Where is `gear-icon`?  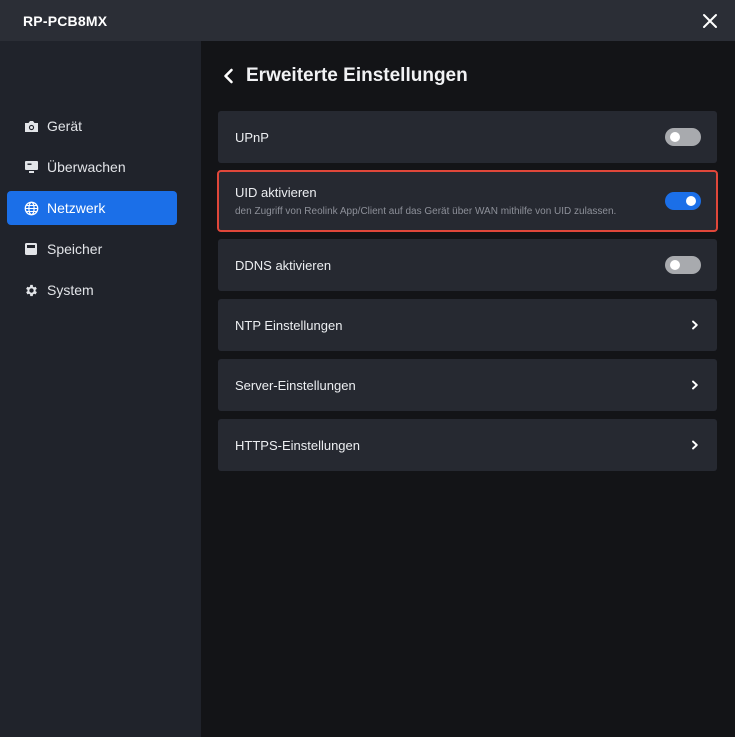
gear-icon is located at coordinates (31, 290).